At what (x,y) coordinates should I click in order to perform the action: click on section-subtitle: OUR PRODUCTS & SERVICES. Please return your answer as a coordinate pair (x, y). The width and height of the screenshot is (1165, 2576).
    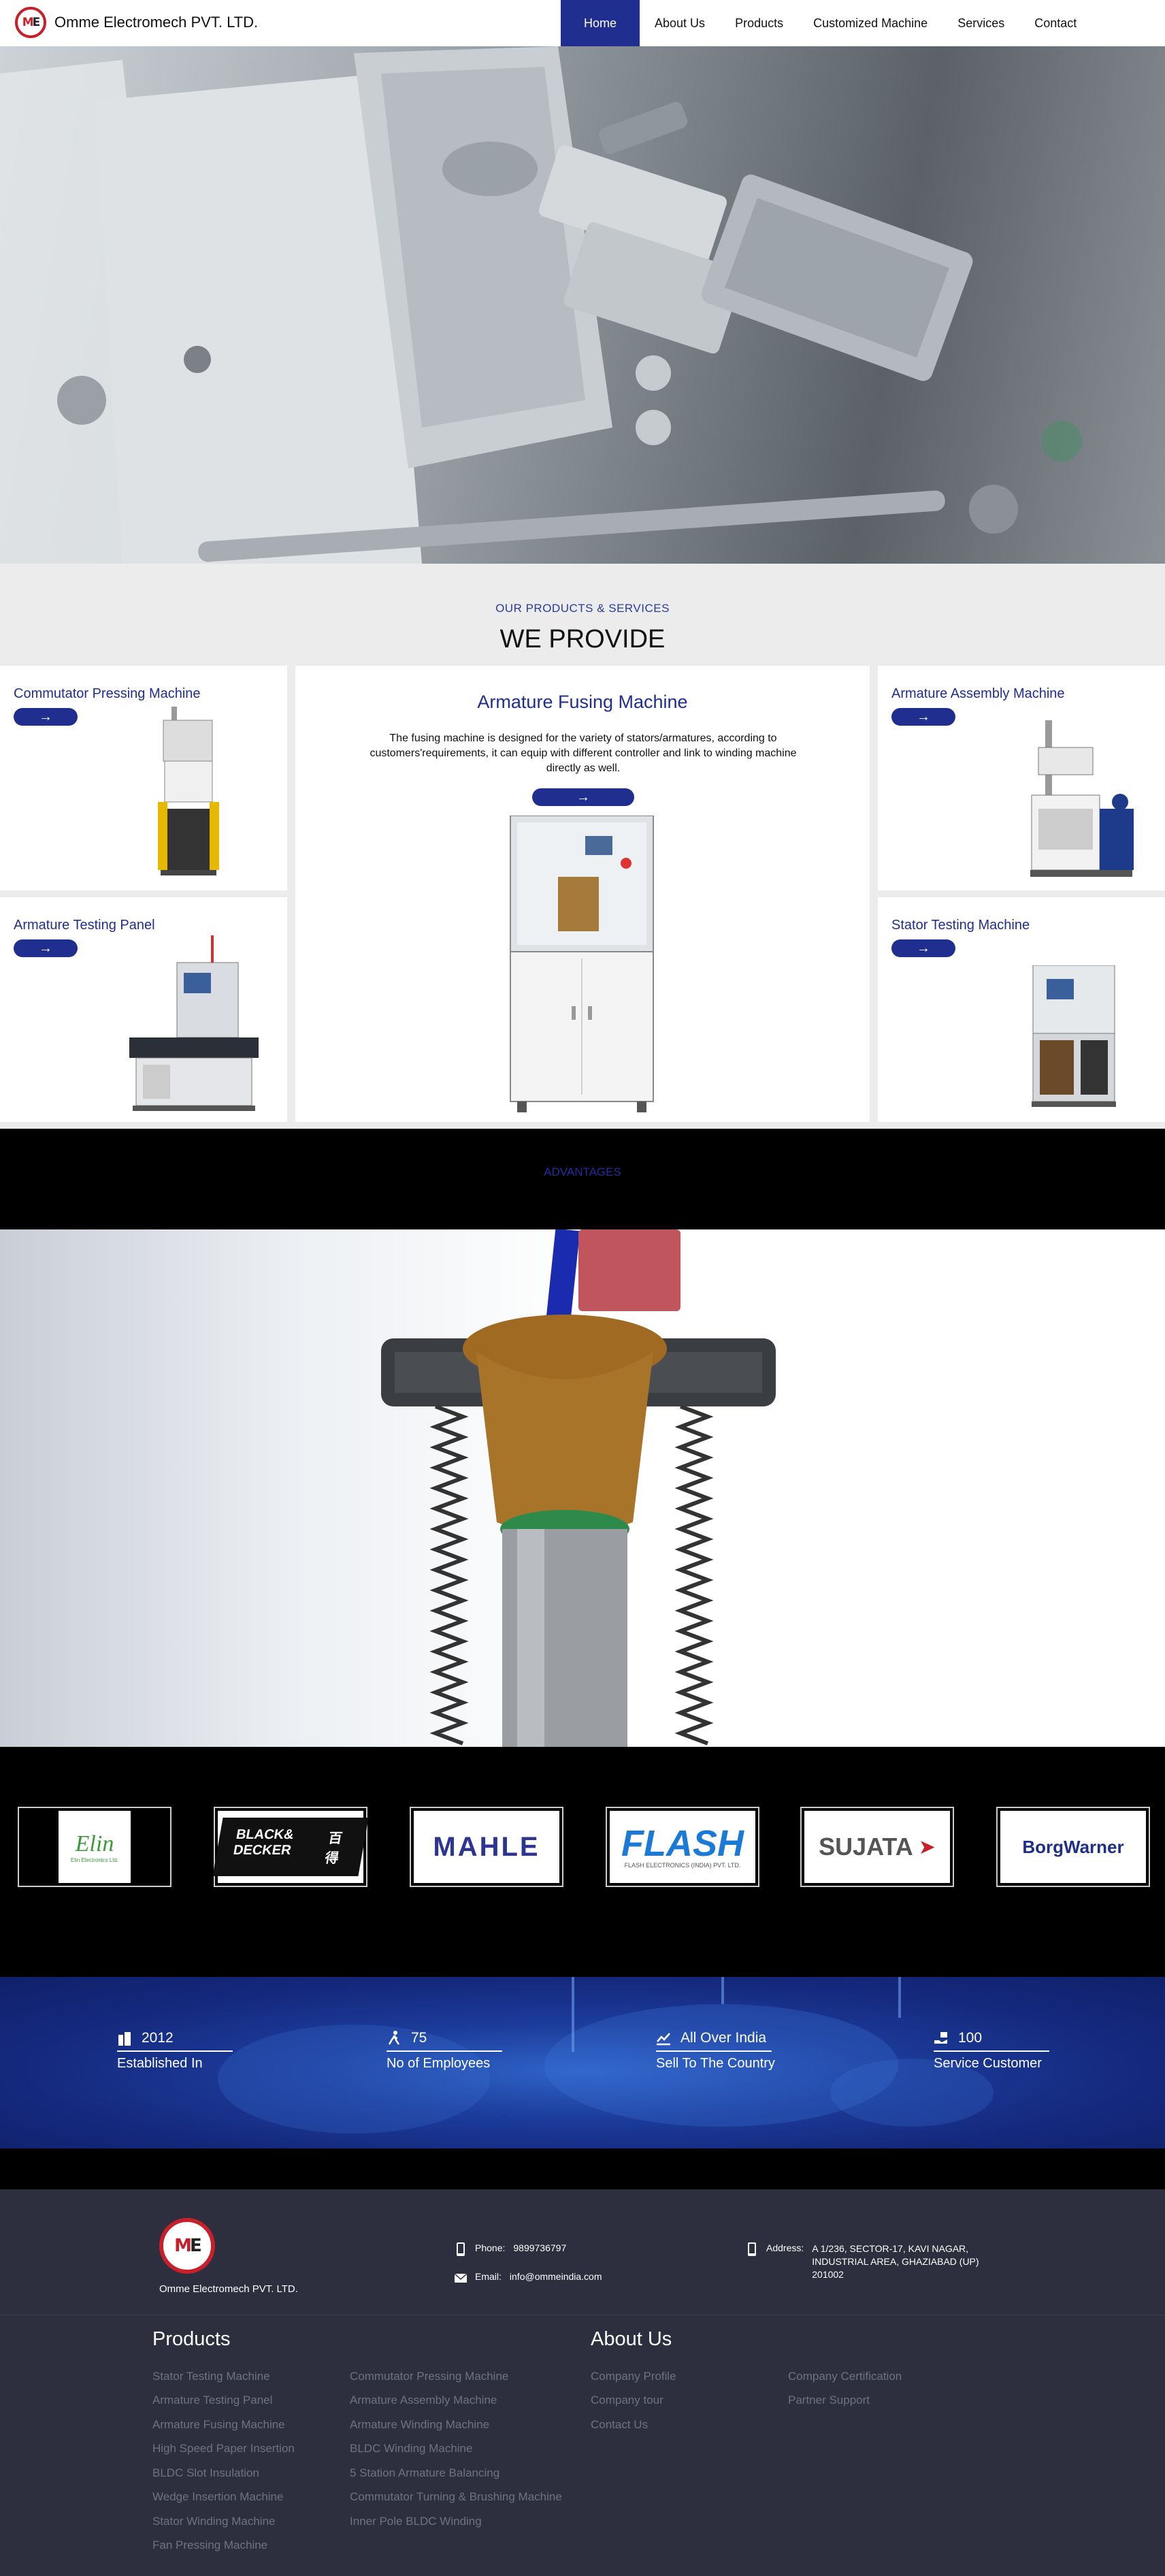
    Looking at the image, I should click on (582, 608).